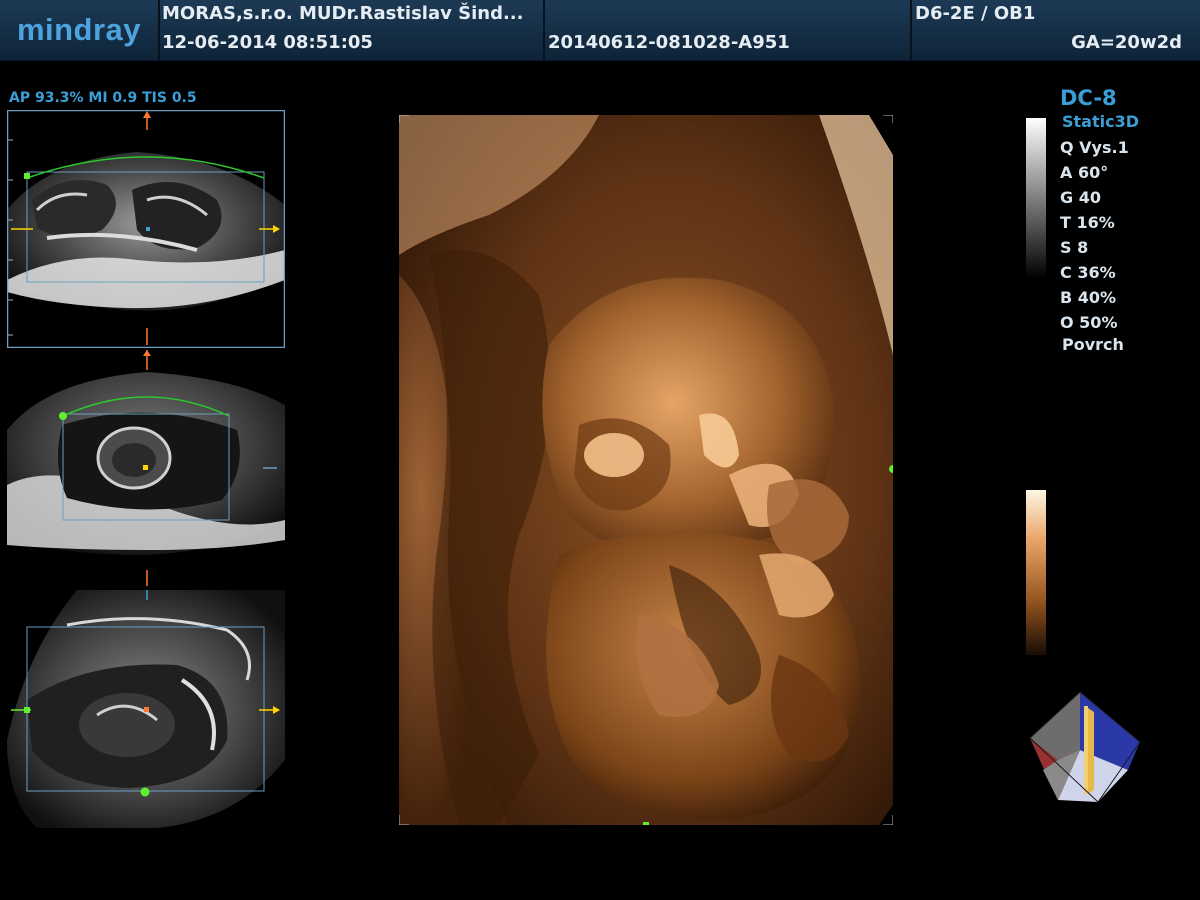 The height and width of the screenshot is (900, 1200). What do you see at coordinates (975, 13) in the screenshot?
I see `probe-preset: D6-2E / OB1` at bounding box center [975, 13].